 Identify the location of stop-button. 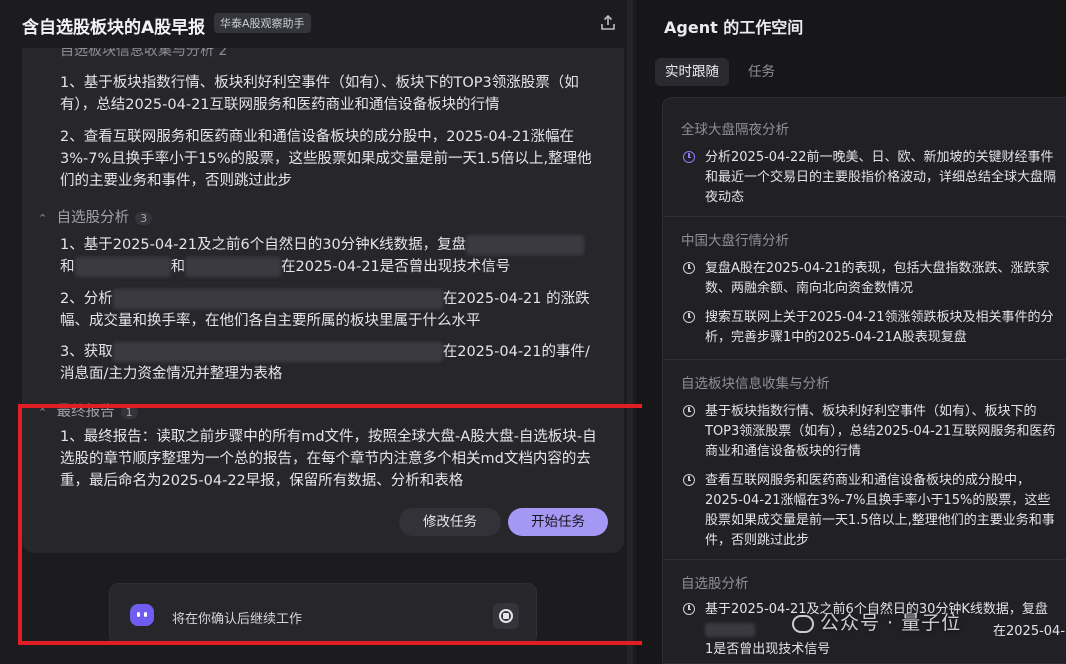
(506, 616).